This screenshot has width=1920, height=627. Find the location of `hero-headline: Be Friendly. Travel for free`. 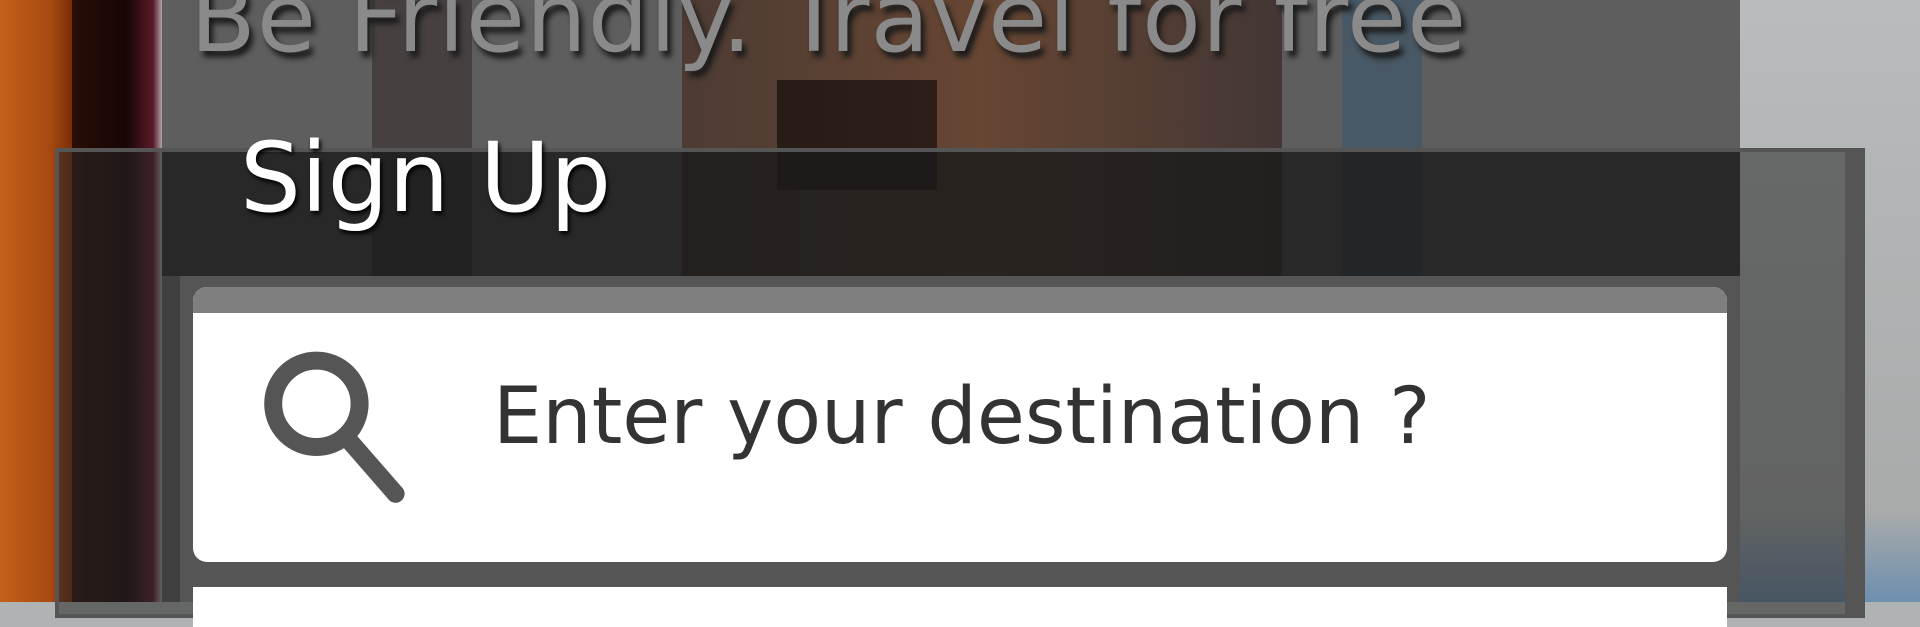

hero-headline: Be Friendly. Travel for free is located at coordinates (829, 37).